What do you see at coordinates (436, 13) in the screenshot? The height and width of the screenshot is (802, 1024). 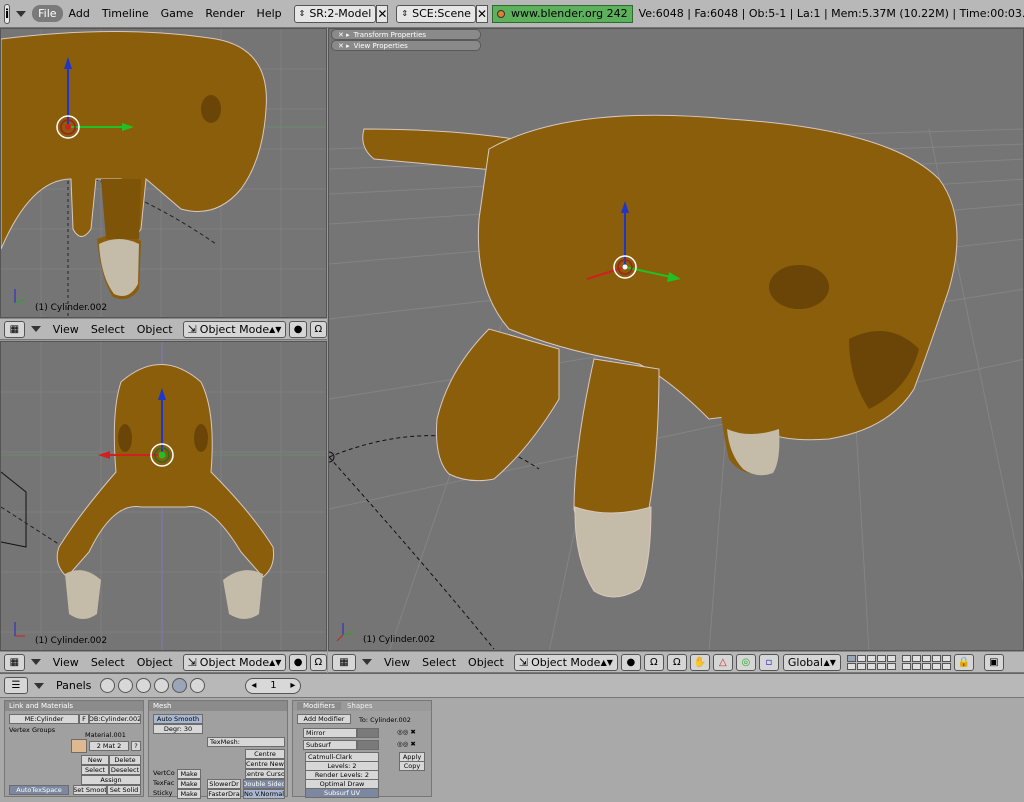 I see `scene-selector: ⇕ SCE:Scene` at bounding box center [436, 13].